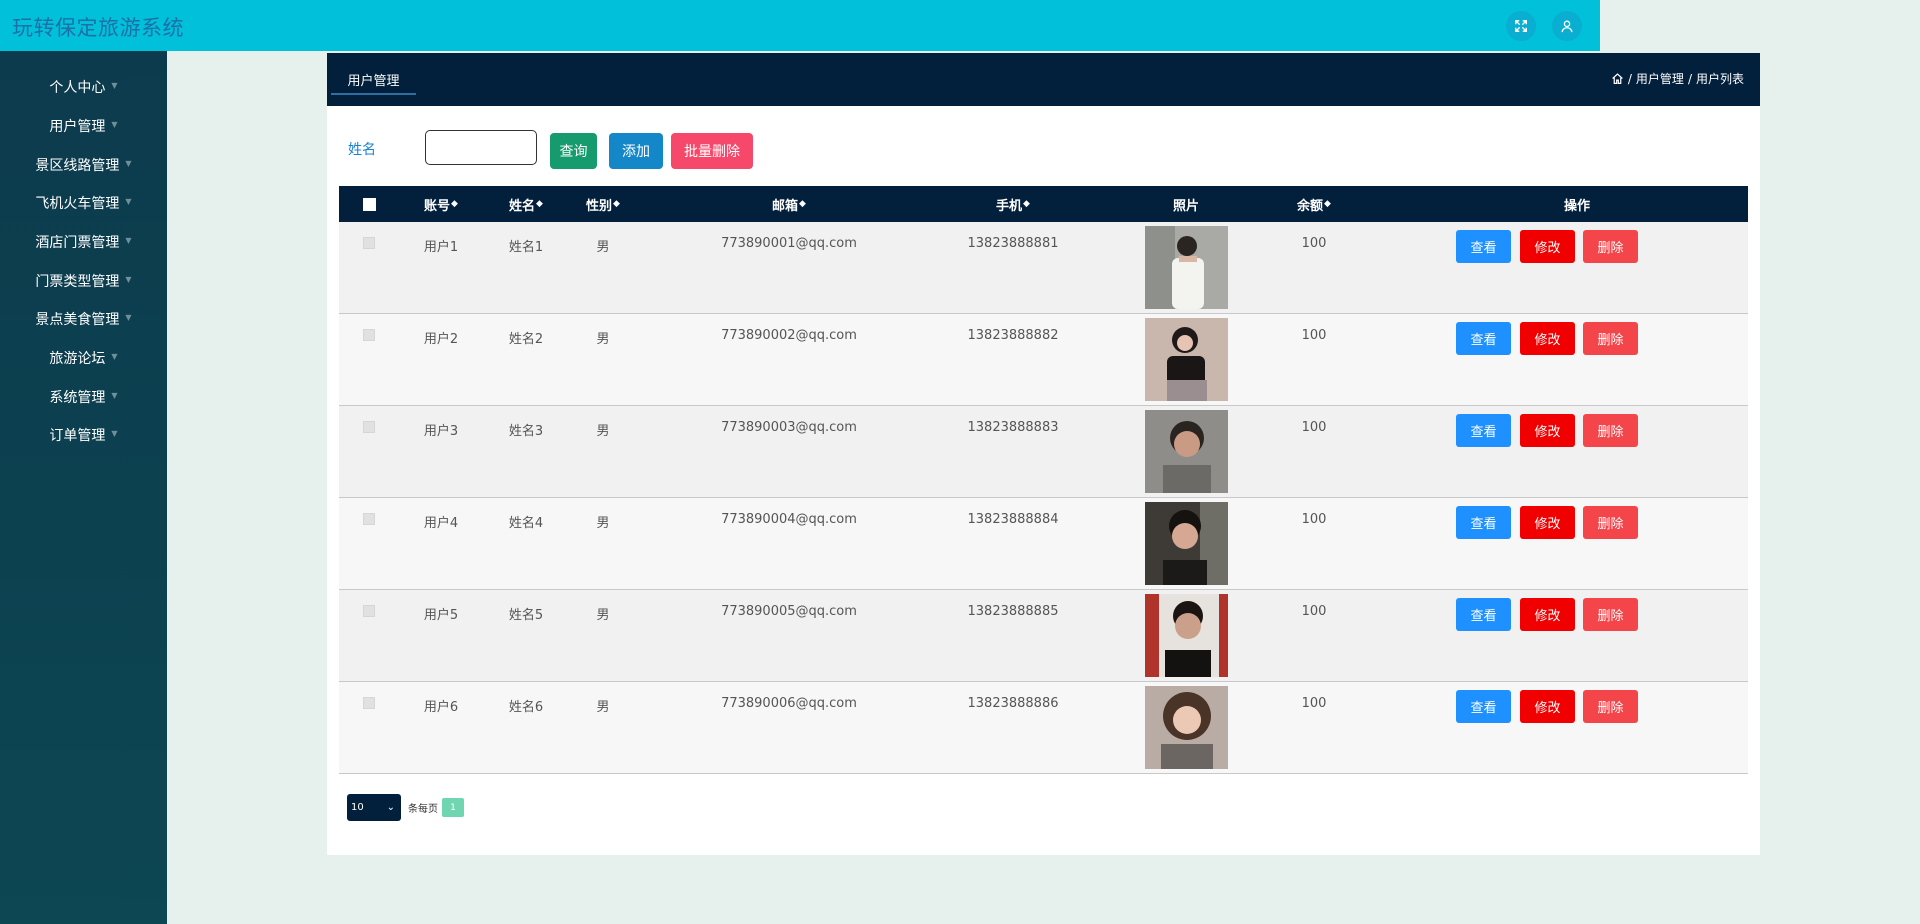 The width and height of the screenshot is (1920, 924). Describe the element at coordinates (526, 339) in the screenshot. I see `cell-name: 姓名2` at that location.